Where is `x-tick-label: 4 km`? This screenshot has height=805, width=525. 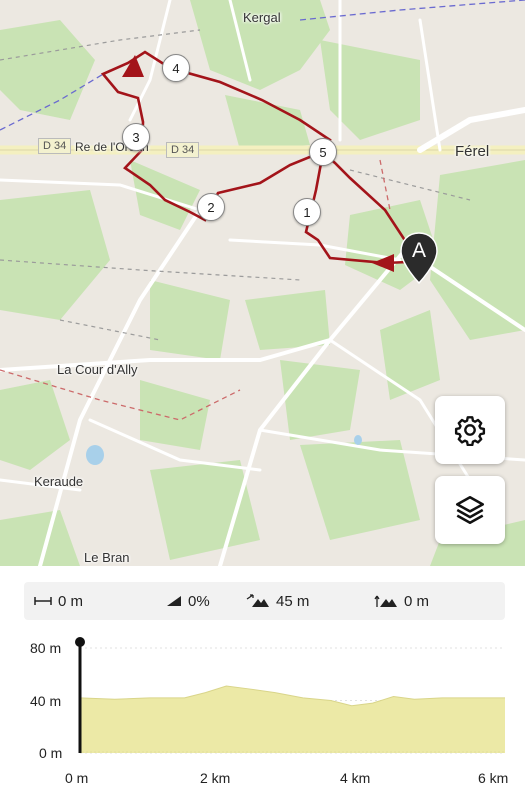 x-tick-label: 4 km is located at coordinates (355, 778).